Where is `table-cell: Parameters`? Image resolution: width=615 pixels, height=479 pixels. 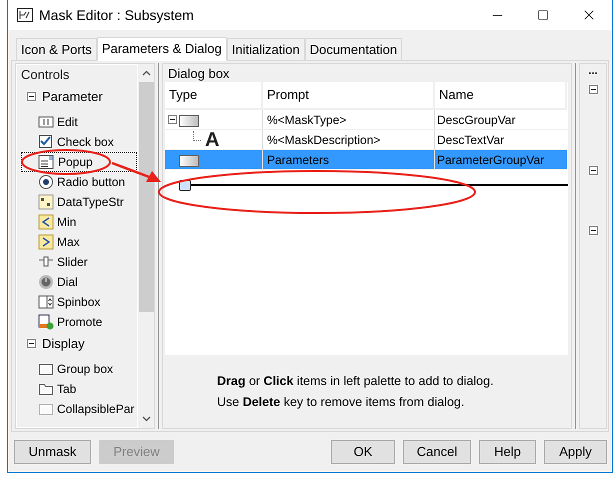 table-cell: Parameters is located at coordinates (349, 159).